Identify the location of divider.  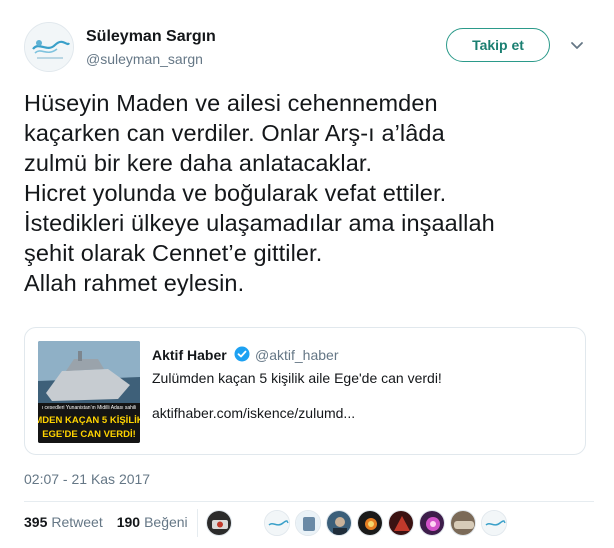
(309, 501).